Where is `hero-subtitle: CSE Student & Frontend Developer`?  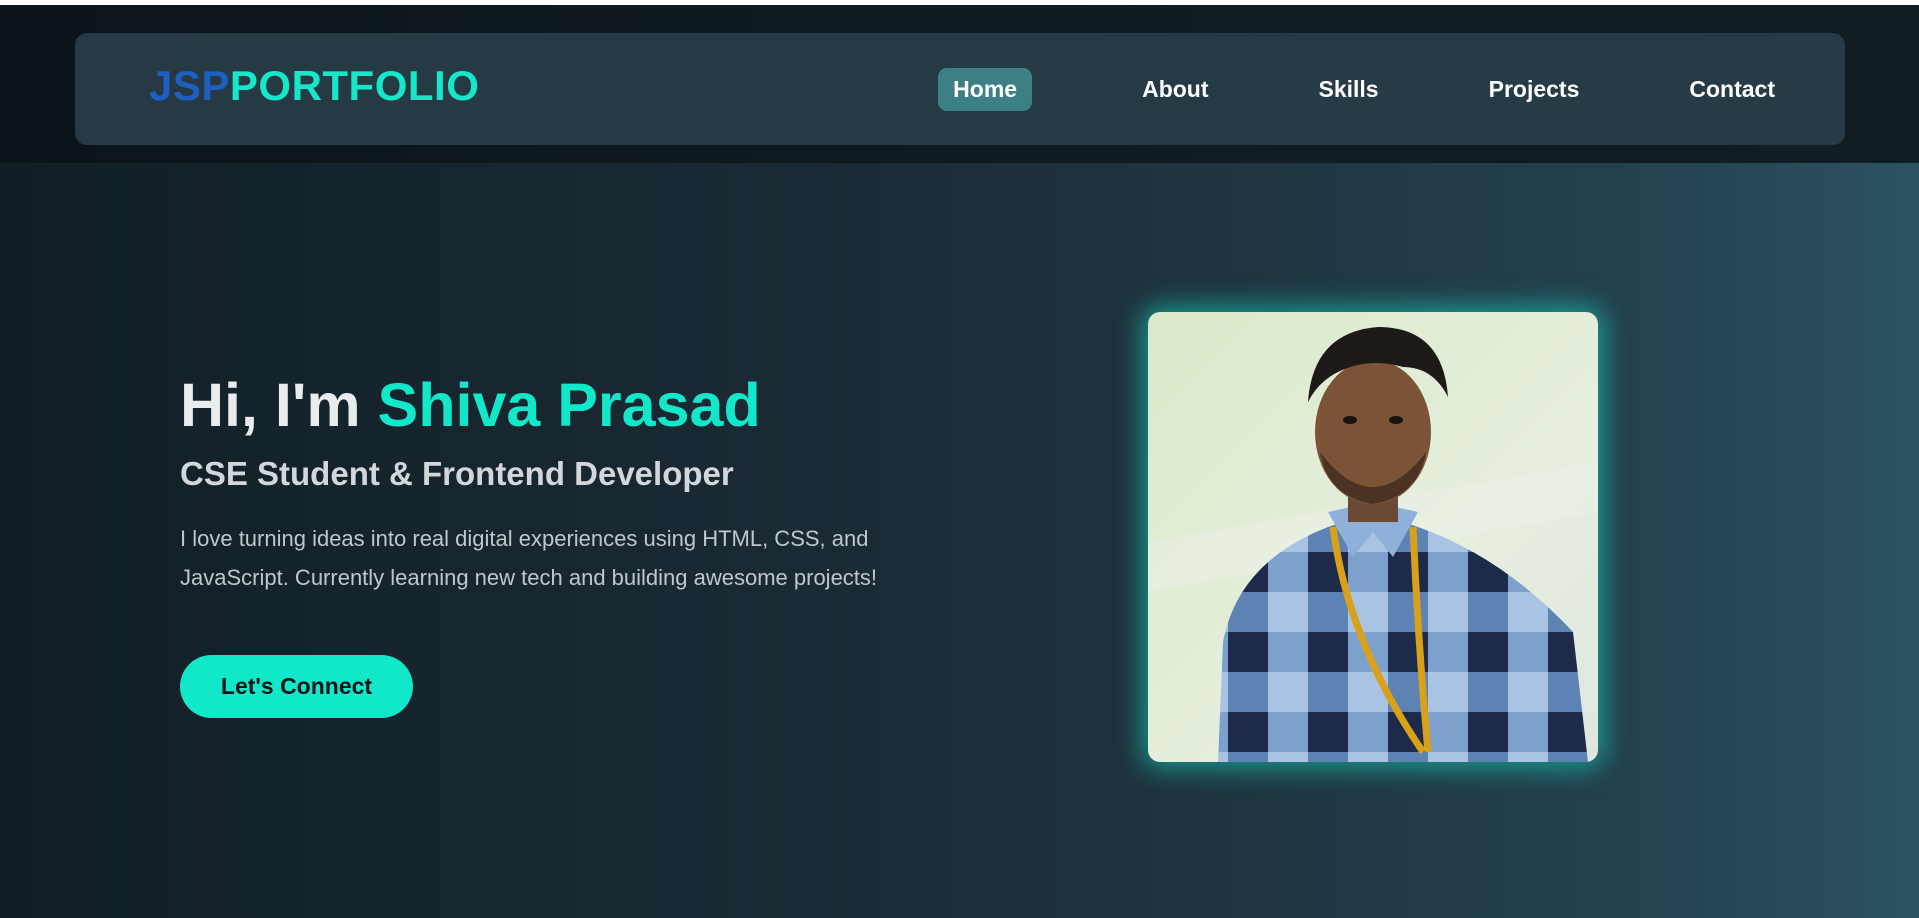
hero-subtitle: CSE Student & Frontend Developer is located at coordinates (457, 473).